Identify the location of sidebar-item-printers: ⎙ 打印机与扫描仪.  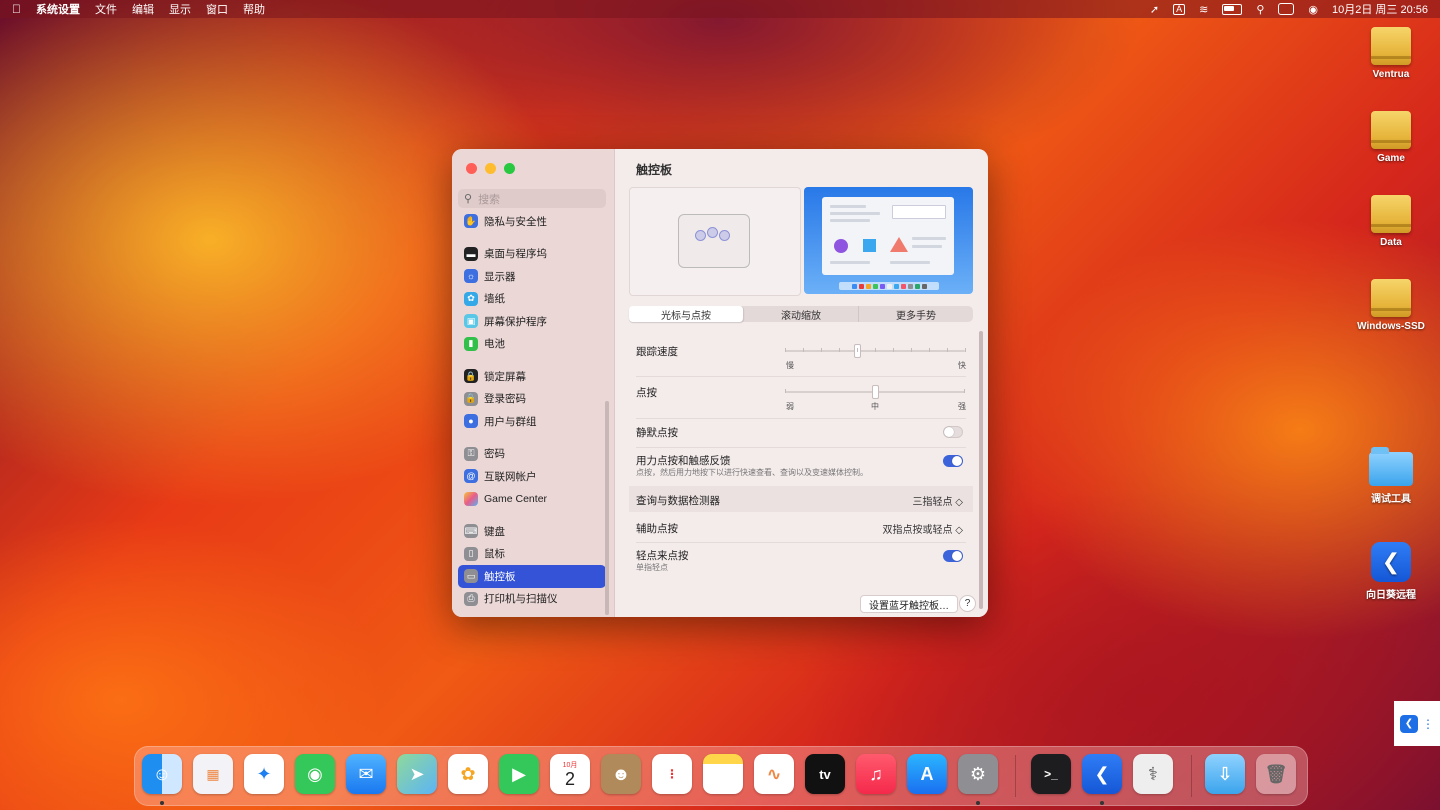
(532, 599).